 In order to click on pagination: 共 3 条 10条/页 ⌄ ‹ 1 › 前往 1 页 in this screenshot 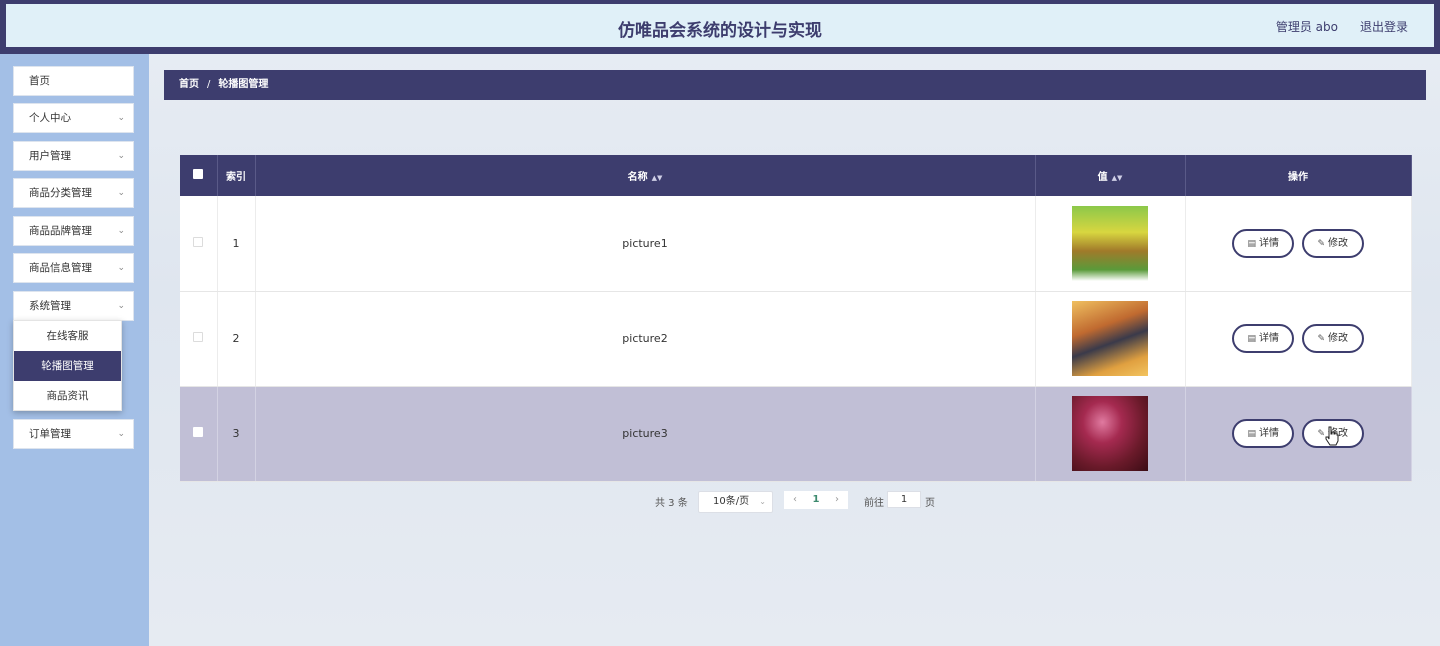, I will do `click(720, 502)`.